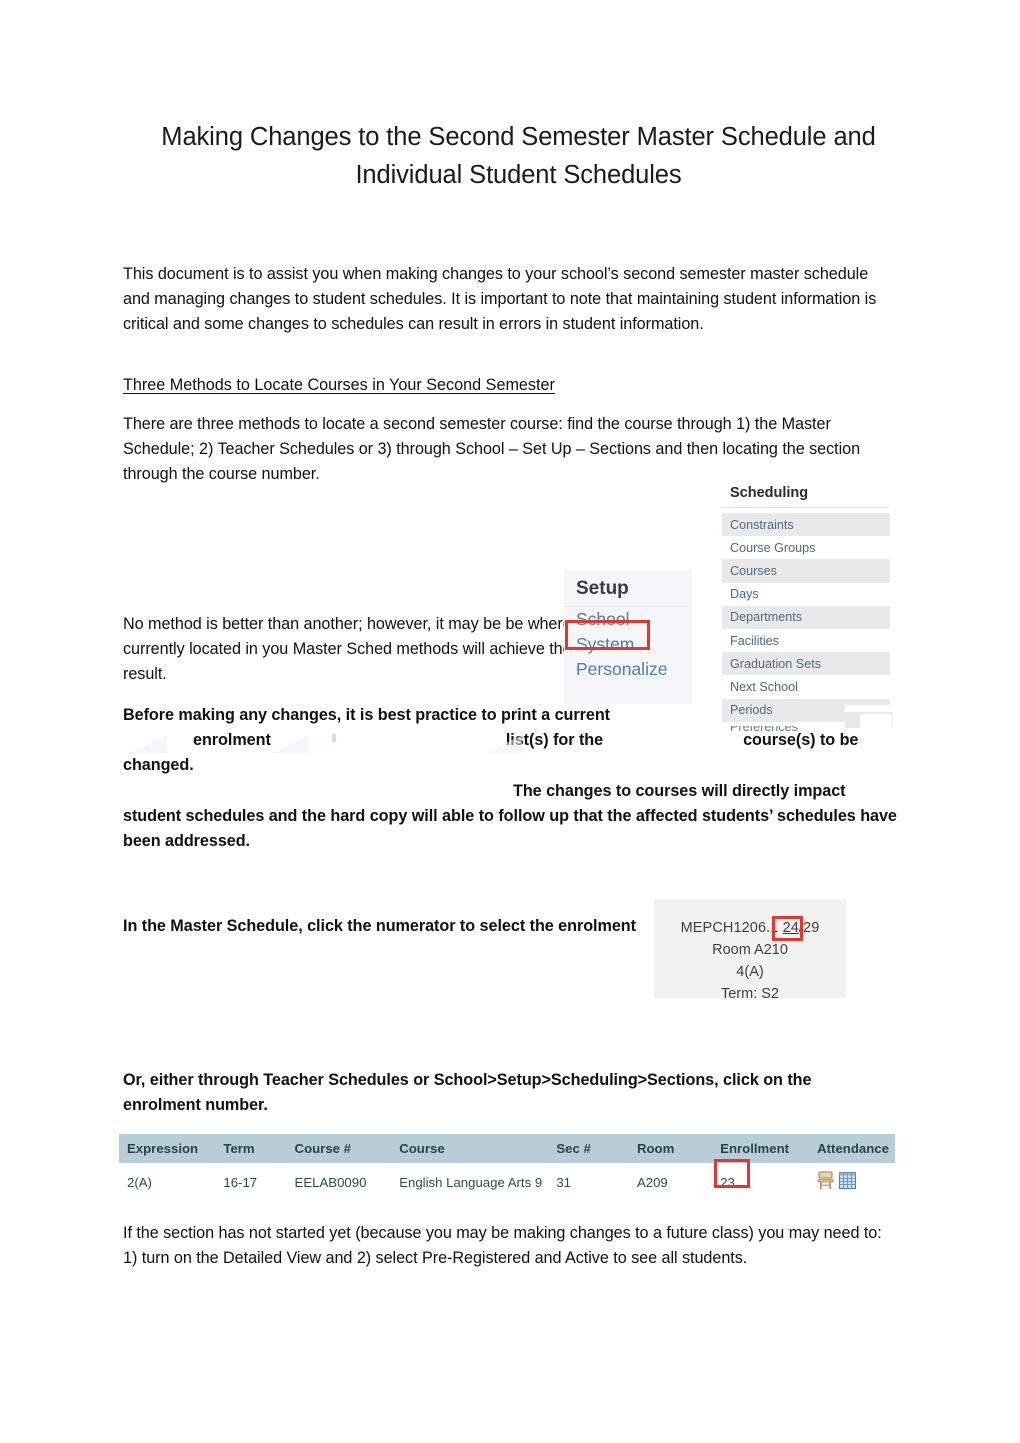  I want to click on course-card-course-number: MEPCH1206.1, so click(729, 928).